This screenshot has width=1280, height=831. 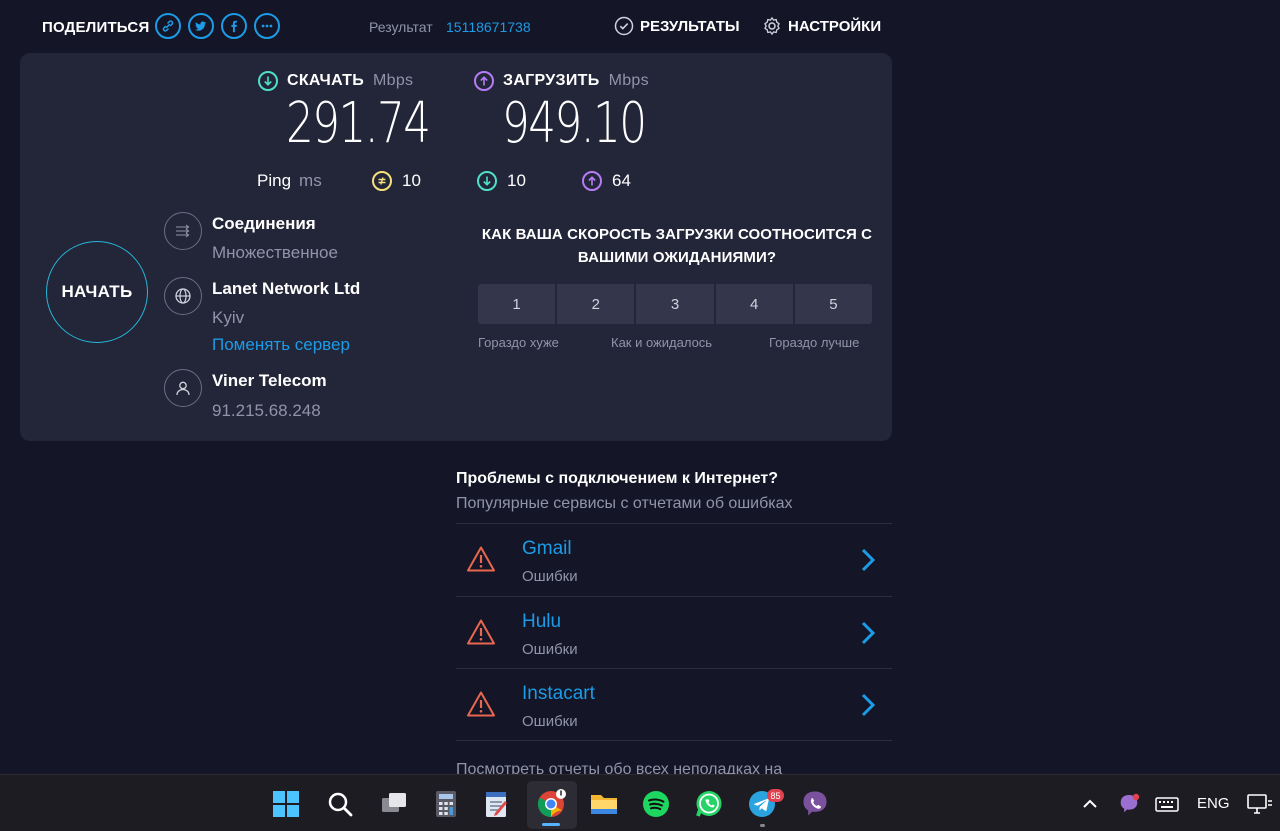 What do you see at coordinates (488, 27) in the screenshot?
I see `result-id-link: 15118671738` at bounding box center [488, 27].